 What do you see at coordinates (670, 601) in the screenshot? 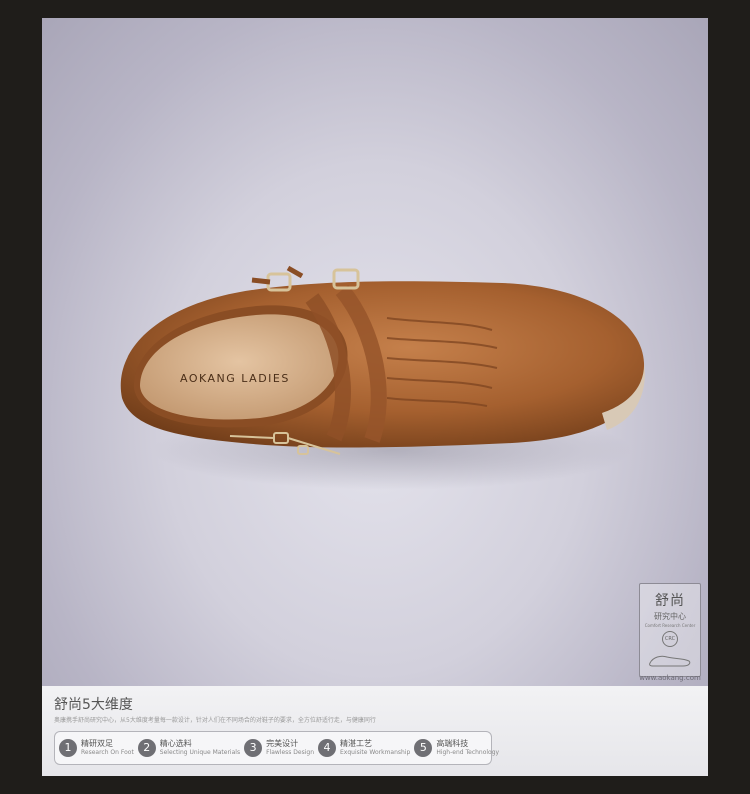
I see `badge-title: 舒尚` at bounding box center [670, 601].